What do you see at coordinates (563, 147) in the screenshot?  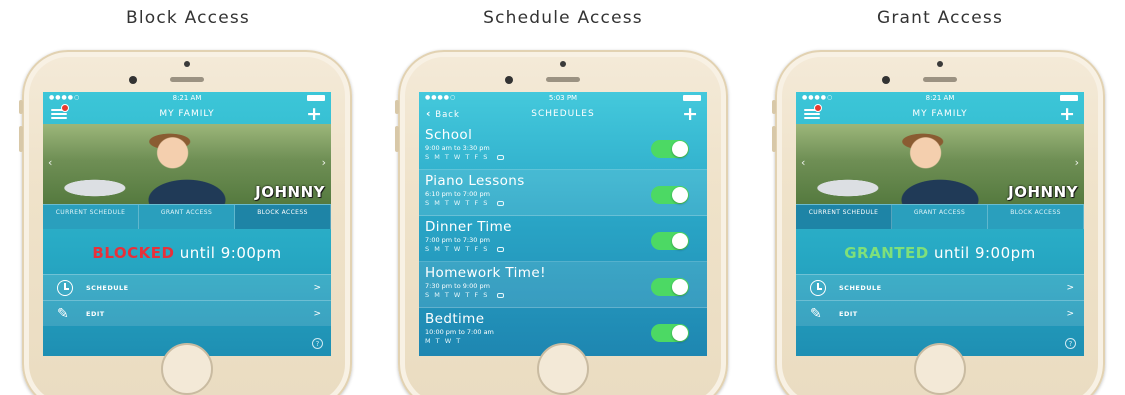 I see `schedule-item: School 9:00 am to 3:30 pm S M T W T F S` at bounding box center [563, 147].